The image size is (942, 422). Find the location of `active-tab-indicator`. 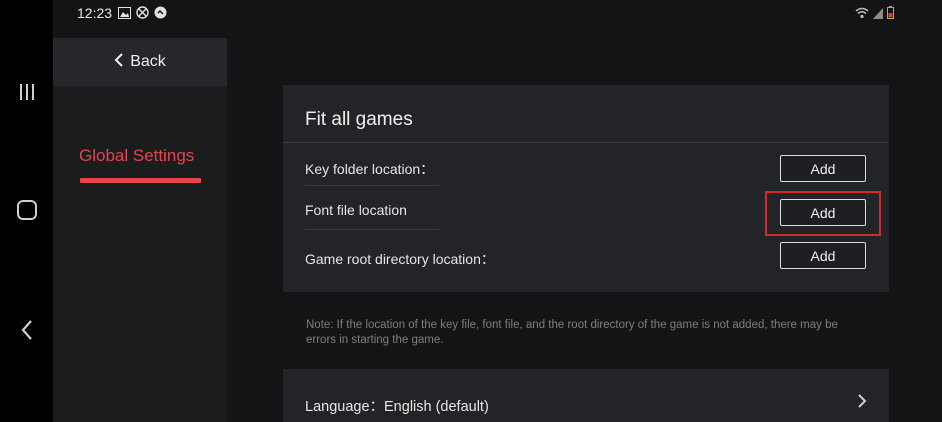

active-tab-indicator is located at coordinates (140, 180).